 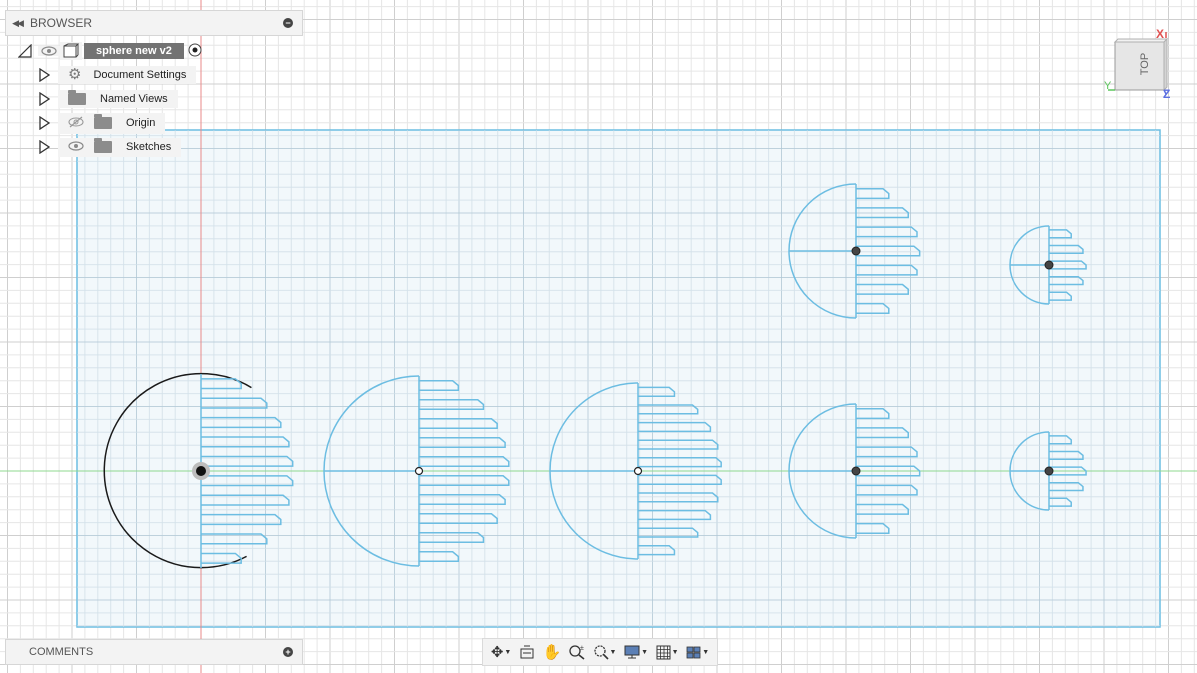 I want to click on activate-radio-icon, so click(x=195, y=51).